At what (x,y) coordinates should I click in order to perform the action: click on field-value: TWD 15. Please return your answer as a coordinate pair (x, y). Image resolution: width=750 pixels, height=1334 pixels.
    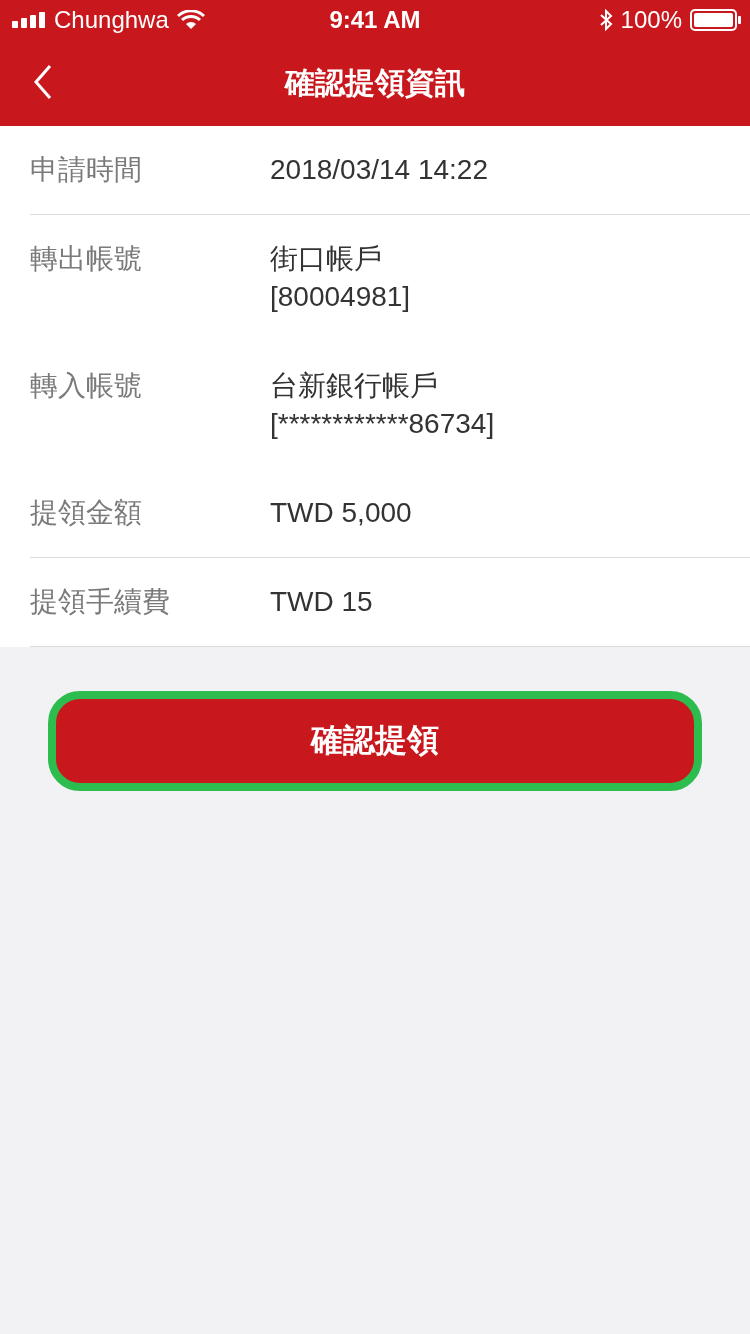
    Looking at the image, I should click on (321, 602).